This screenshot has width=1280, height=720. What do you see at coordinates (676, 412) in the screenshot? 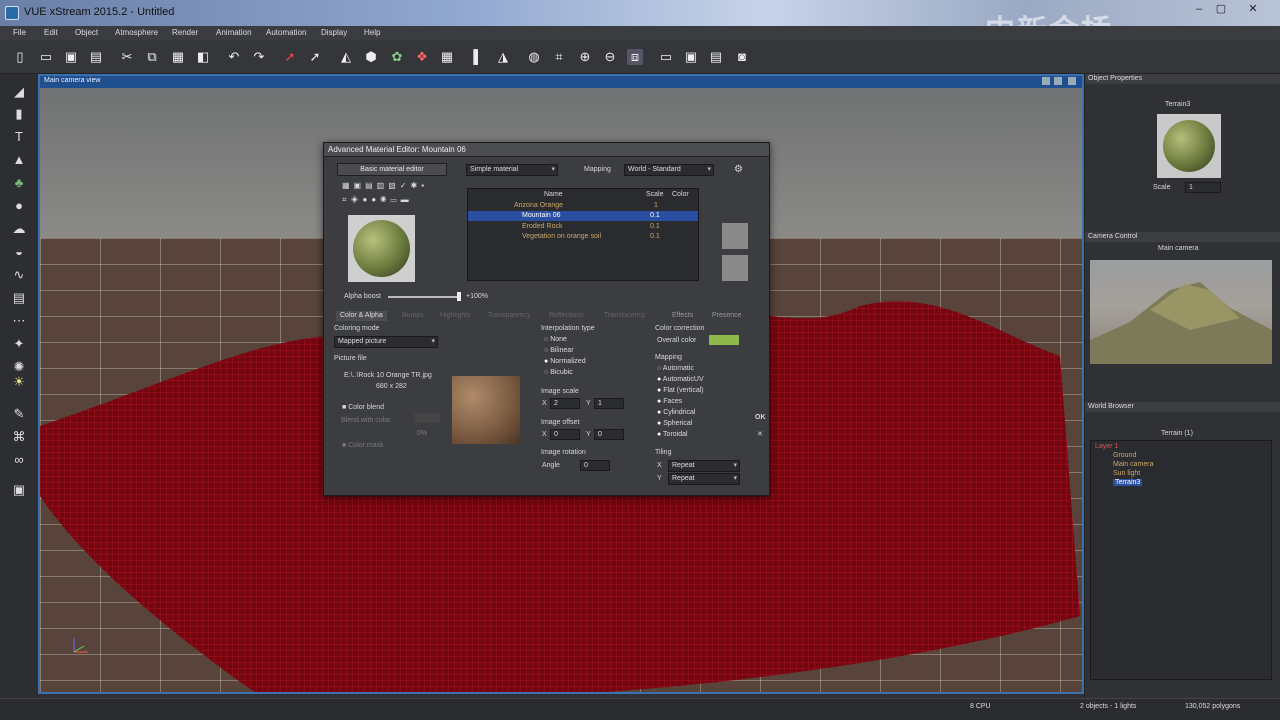
I see `map-cylindrical-radio: Cylindrical` at bounding box center [676, 412].